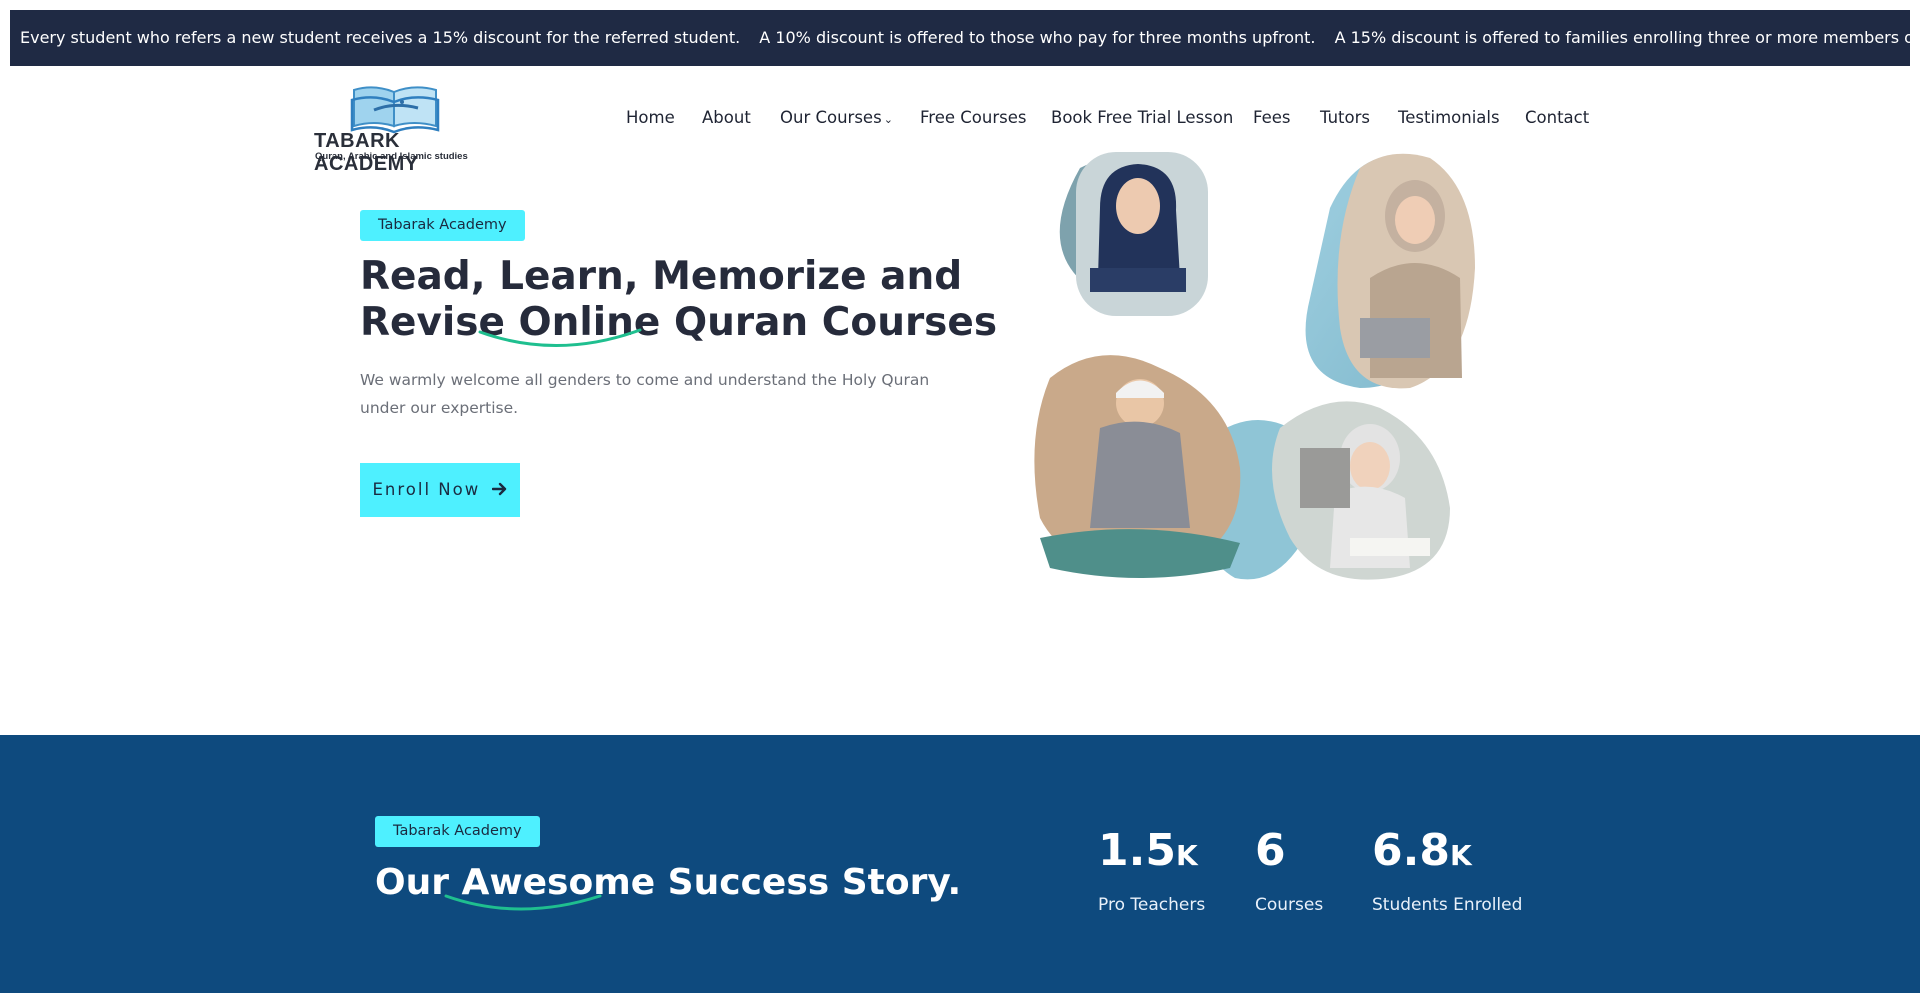 The width and height of the screenshot is (1920, 993). Describe the element at coordinates (1557, 117) in the screenshot. I see `nav-contact: Contact` at that location.